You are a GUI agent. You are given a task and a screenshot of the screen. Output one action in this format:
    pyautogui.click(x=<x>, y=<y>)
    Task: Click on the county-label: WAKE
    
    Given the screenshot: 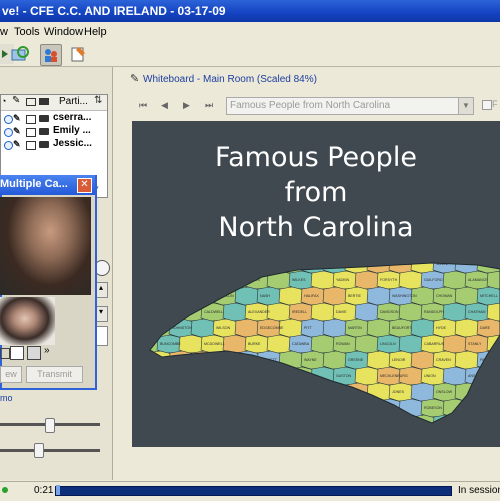 What is the action you would take?
    pyautogui.click(x=135, y=328)
    